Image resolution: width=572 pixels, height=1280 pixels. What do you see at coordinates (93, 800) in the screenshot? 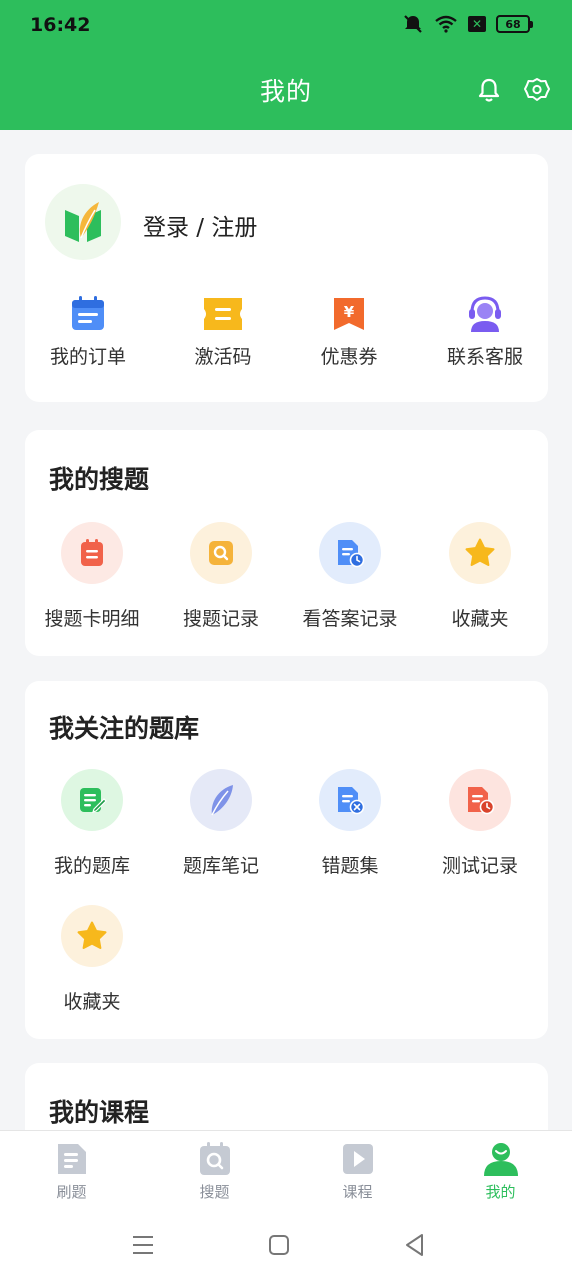
I see `my-bank-icon` at bounding box center [93, 800].